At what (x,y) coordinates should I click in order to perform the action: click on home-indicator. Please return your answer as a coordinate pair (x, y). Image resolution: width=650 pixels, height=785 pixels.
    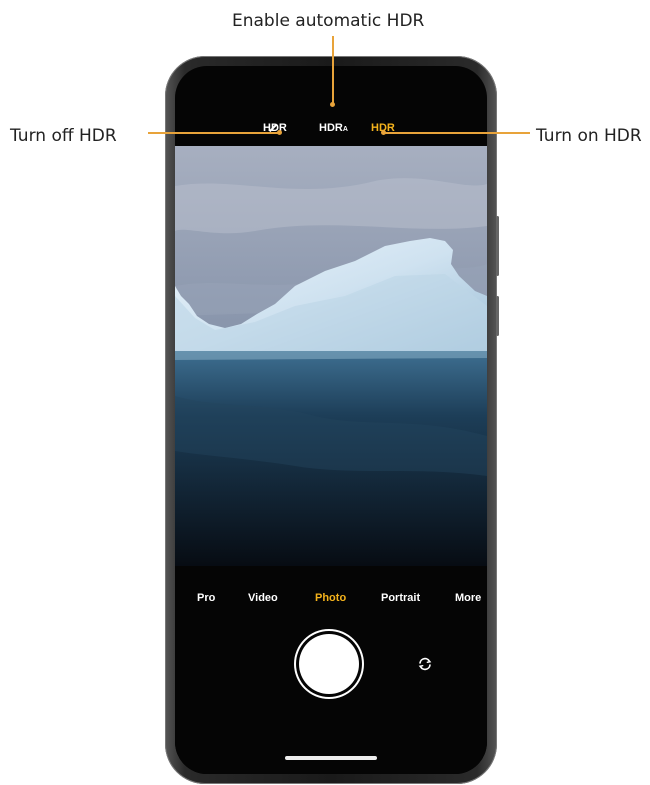
    Looking at the image, I should click on (331, 758).